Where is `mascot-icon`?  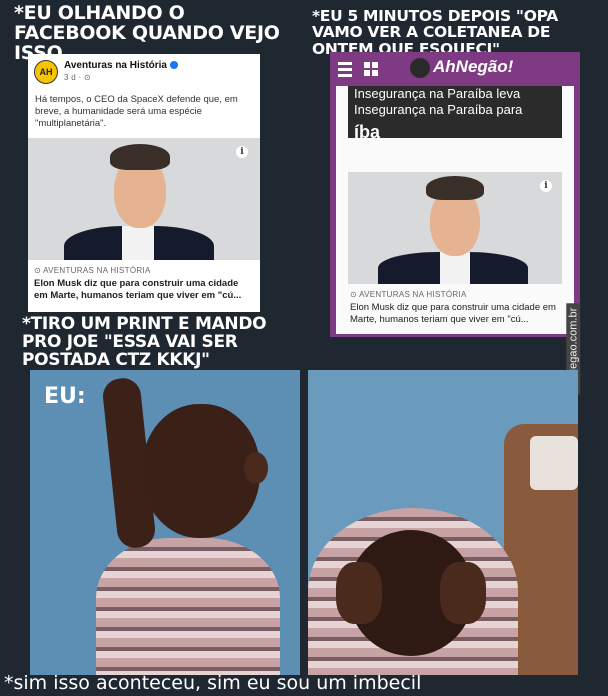
mascot-icon is located at coordinates (420, 67).